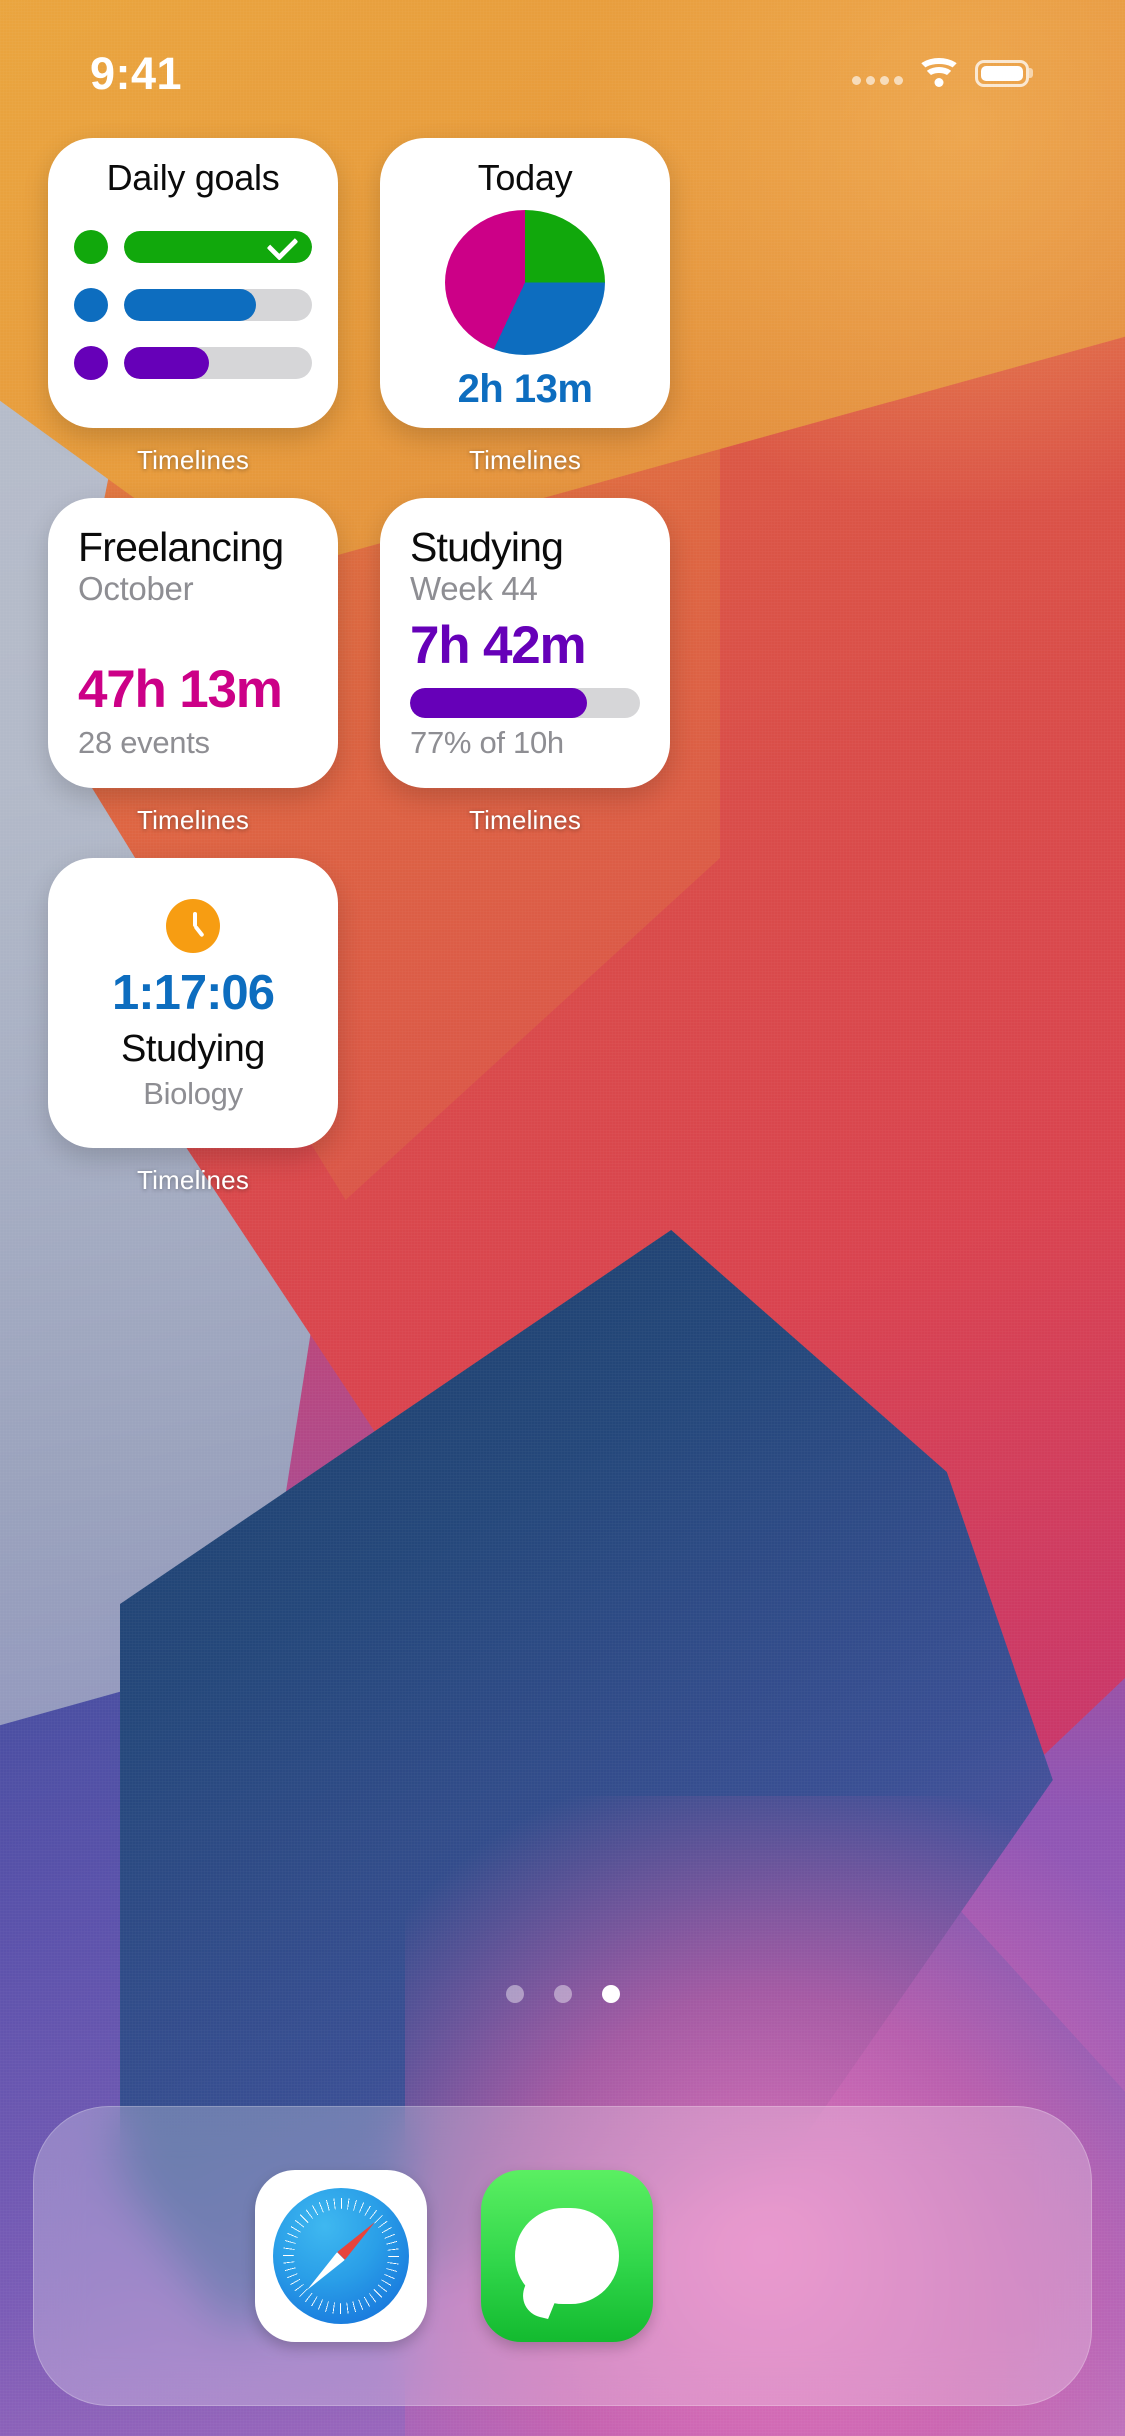  I want to click on safari-dial, so click(341, 2256).